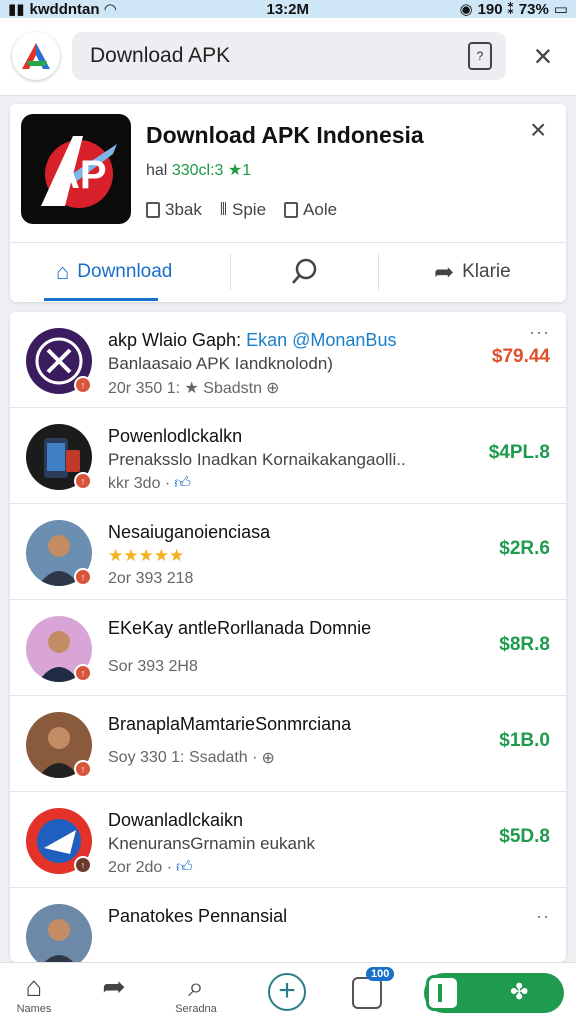  I want to click on download-button: ⌂ Downnload, so click(114, 272).